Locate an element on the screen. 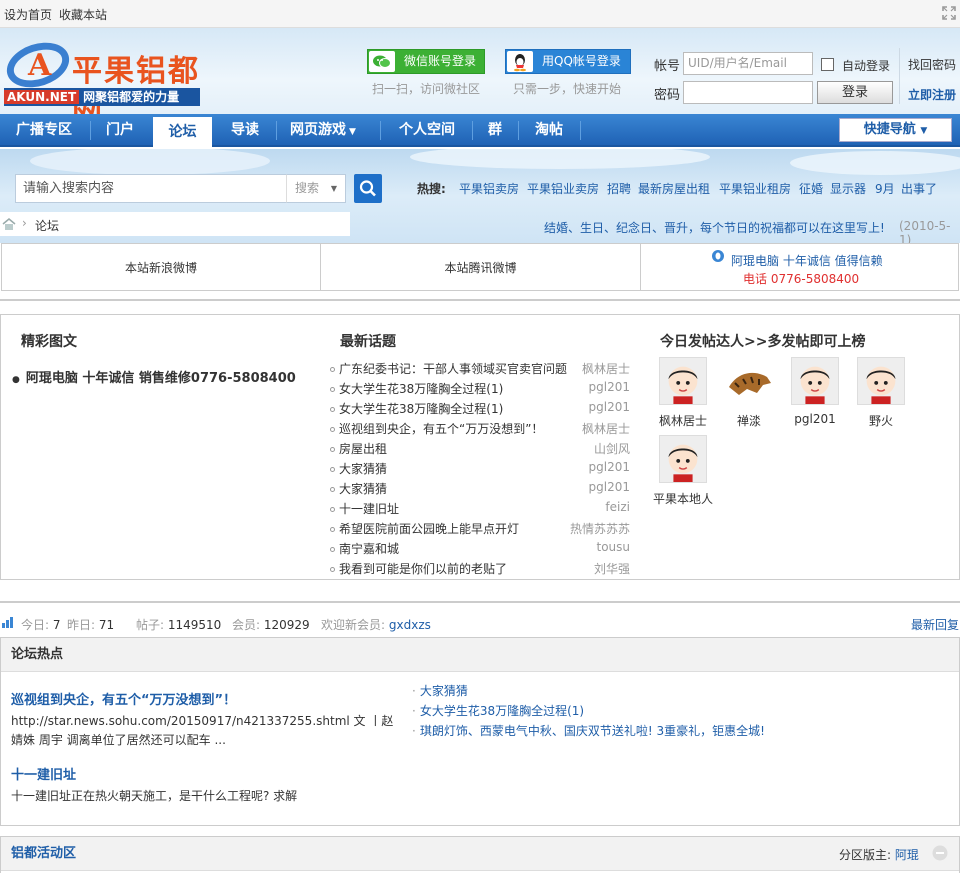 This screenshot has width=960, height=873. topic-author: 热情苏苏苏 is located at coordinates (585, 528).